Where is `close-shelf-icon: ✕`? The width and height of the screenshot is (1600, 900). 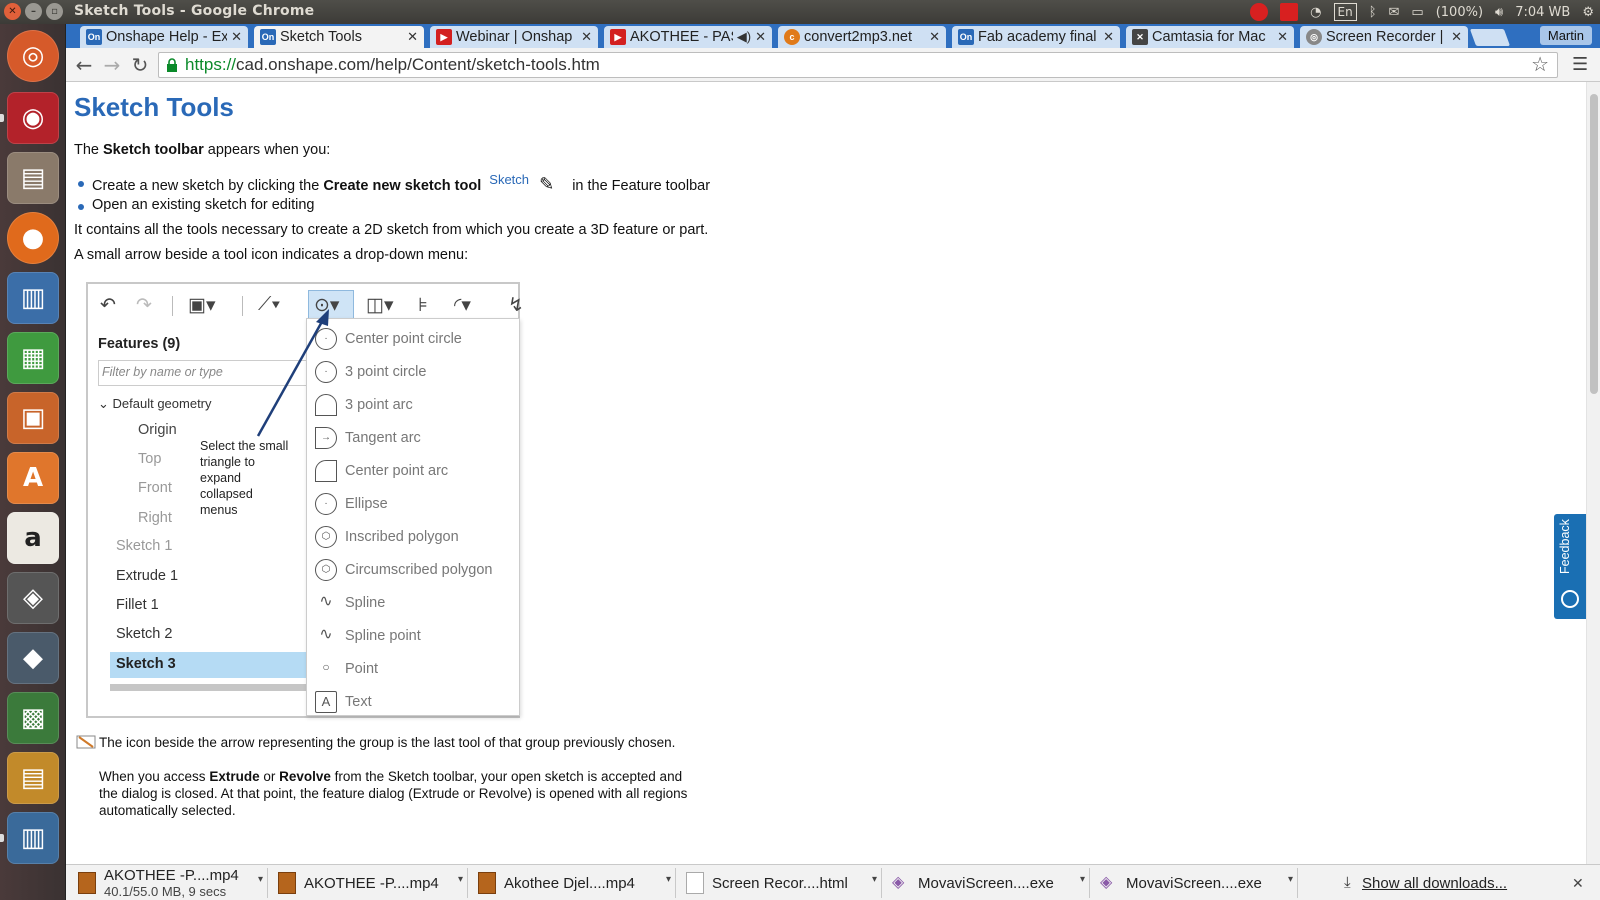
close-shelf-icon: ✕ is located at coordinates (1578, 883).